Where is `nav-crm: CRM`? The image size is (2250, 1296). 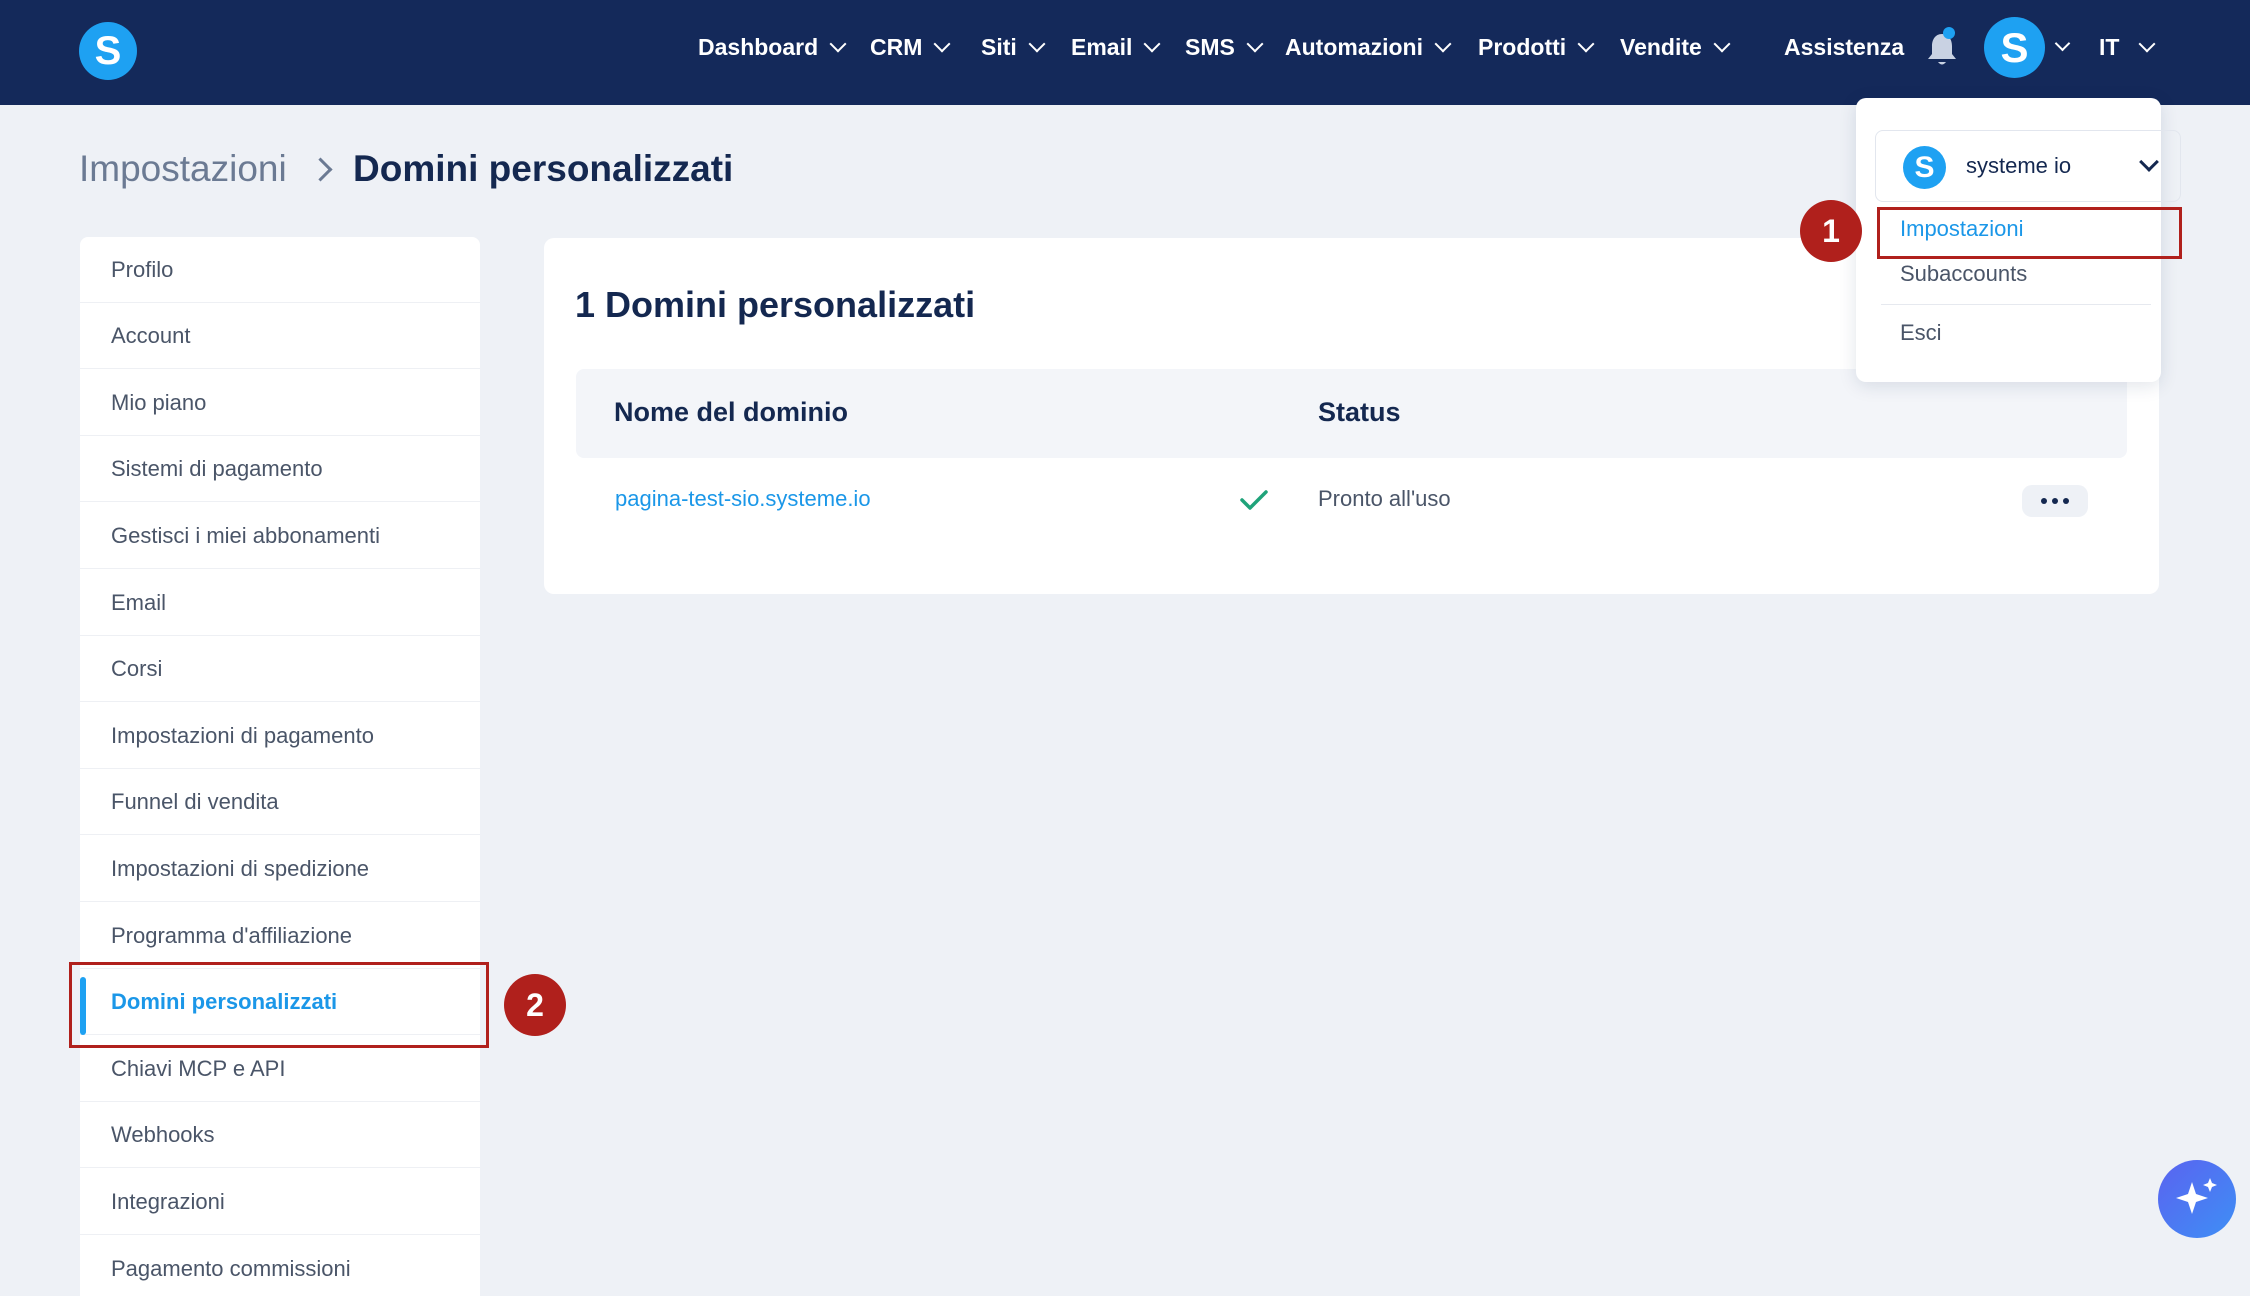 nav-crm: CRM is located at coordinates (910, 47).